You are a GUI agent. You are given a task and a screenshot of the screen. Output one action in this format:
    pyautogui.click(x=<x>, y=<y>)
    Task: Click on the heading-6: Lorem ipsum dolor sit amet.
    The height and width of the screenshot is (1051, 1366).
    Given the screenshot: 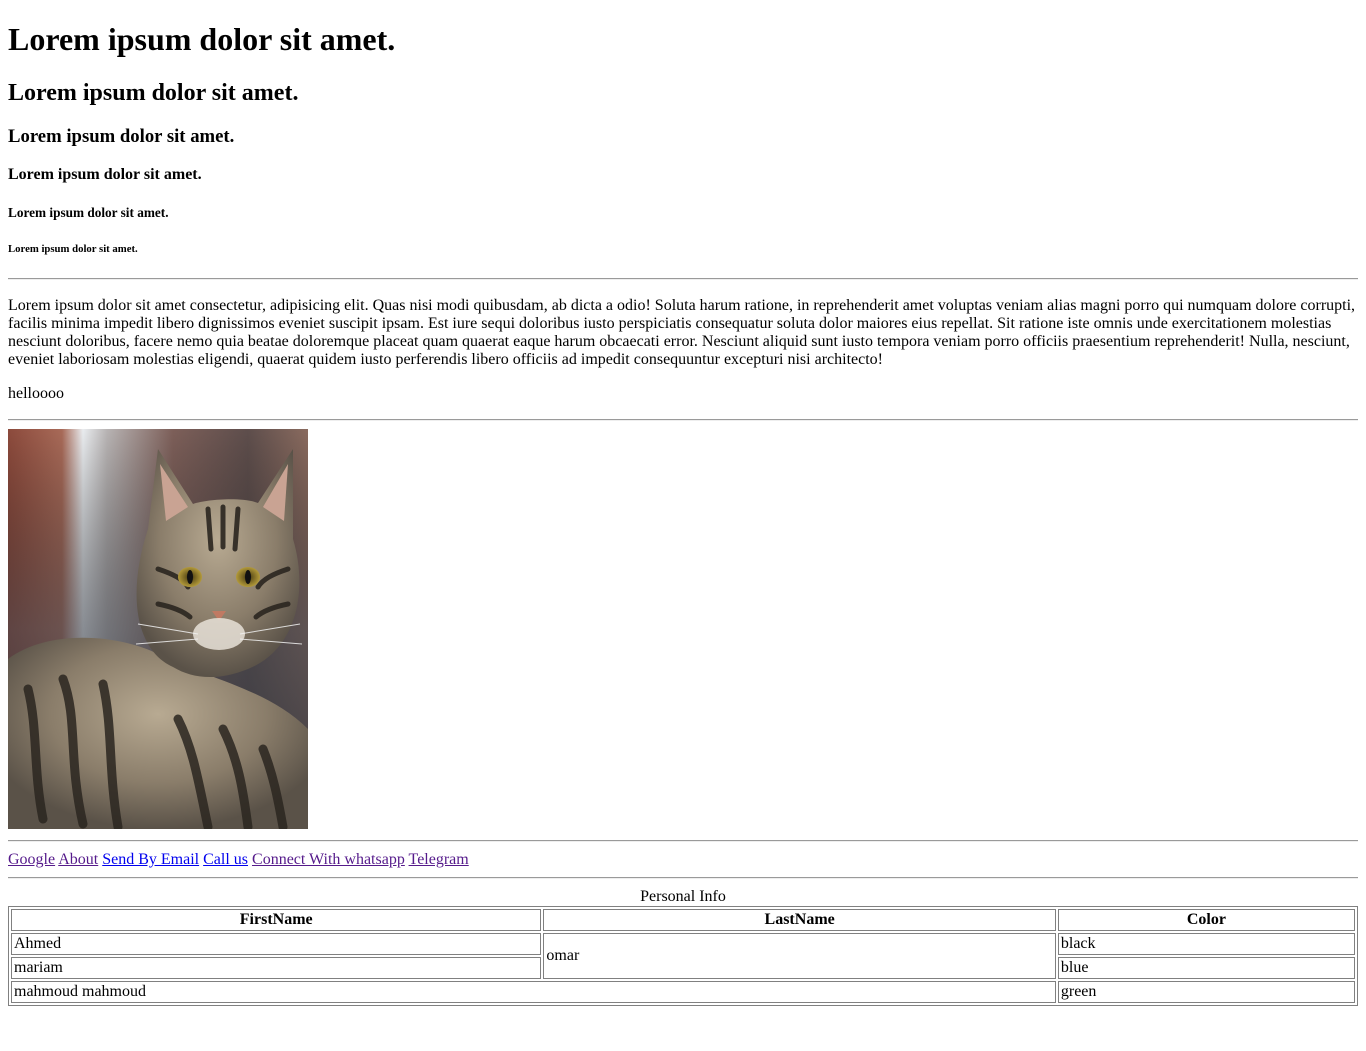 What is the action you would take?
    pyautogui.click(x=73, y=249)
    